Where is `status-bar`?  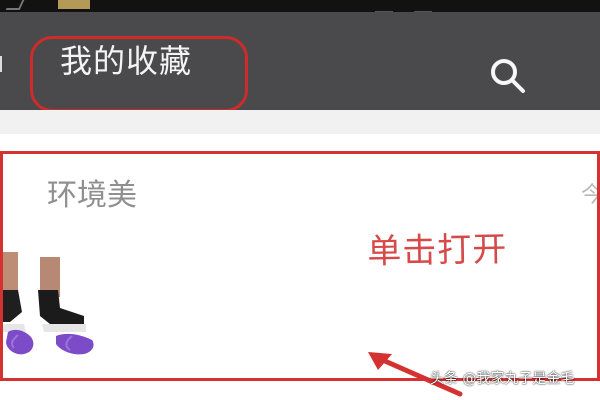 status-bar is located at coordinates (300, 7).